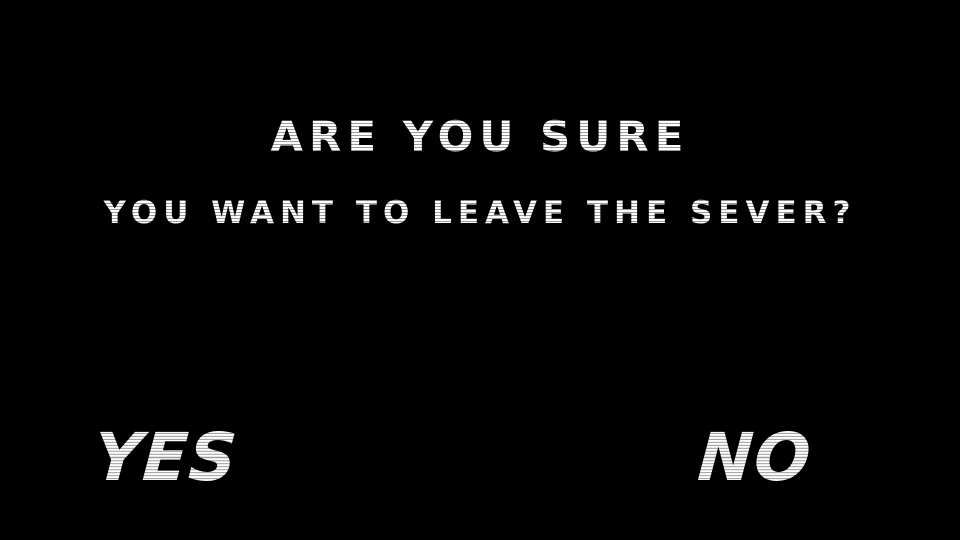 The width and height of the screenshot is (960, 540). What do you see at coordinates (754, 457) in the screenshot?
I see `no-button: NO` at bounding box center [754, 457].